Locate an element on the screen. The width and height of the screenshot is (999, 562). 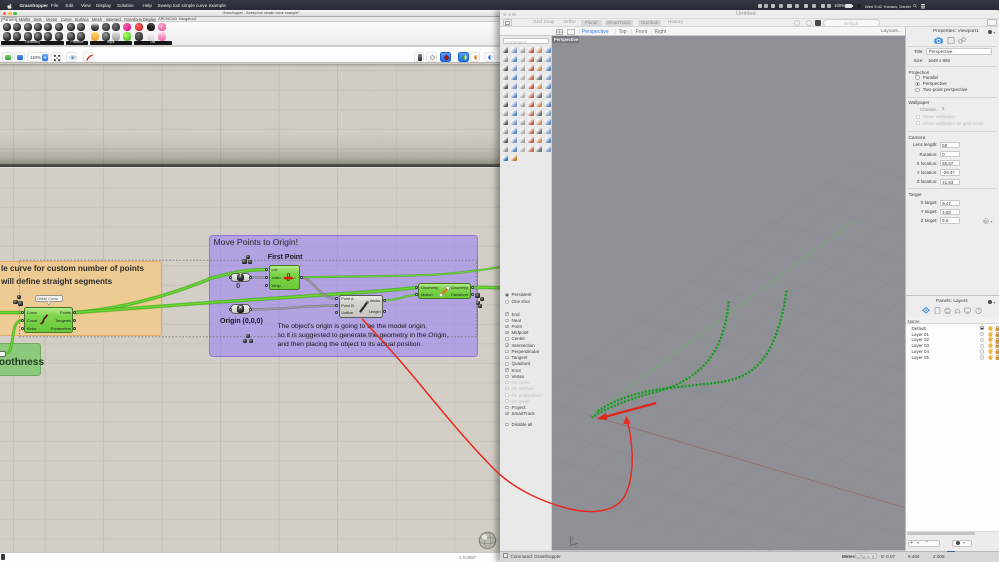
svg-text: Perspective is located at coordinates (566, 39).